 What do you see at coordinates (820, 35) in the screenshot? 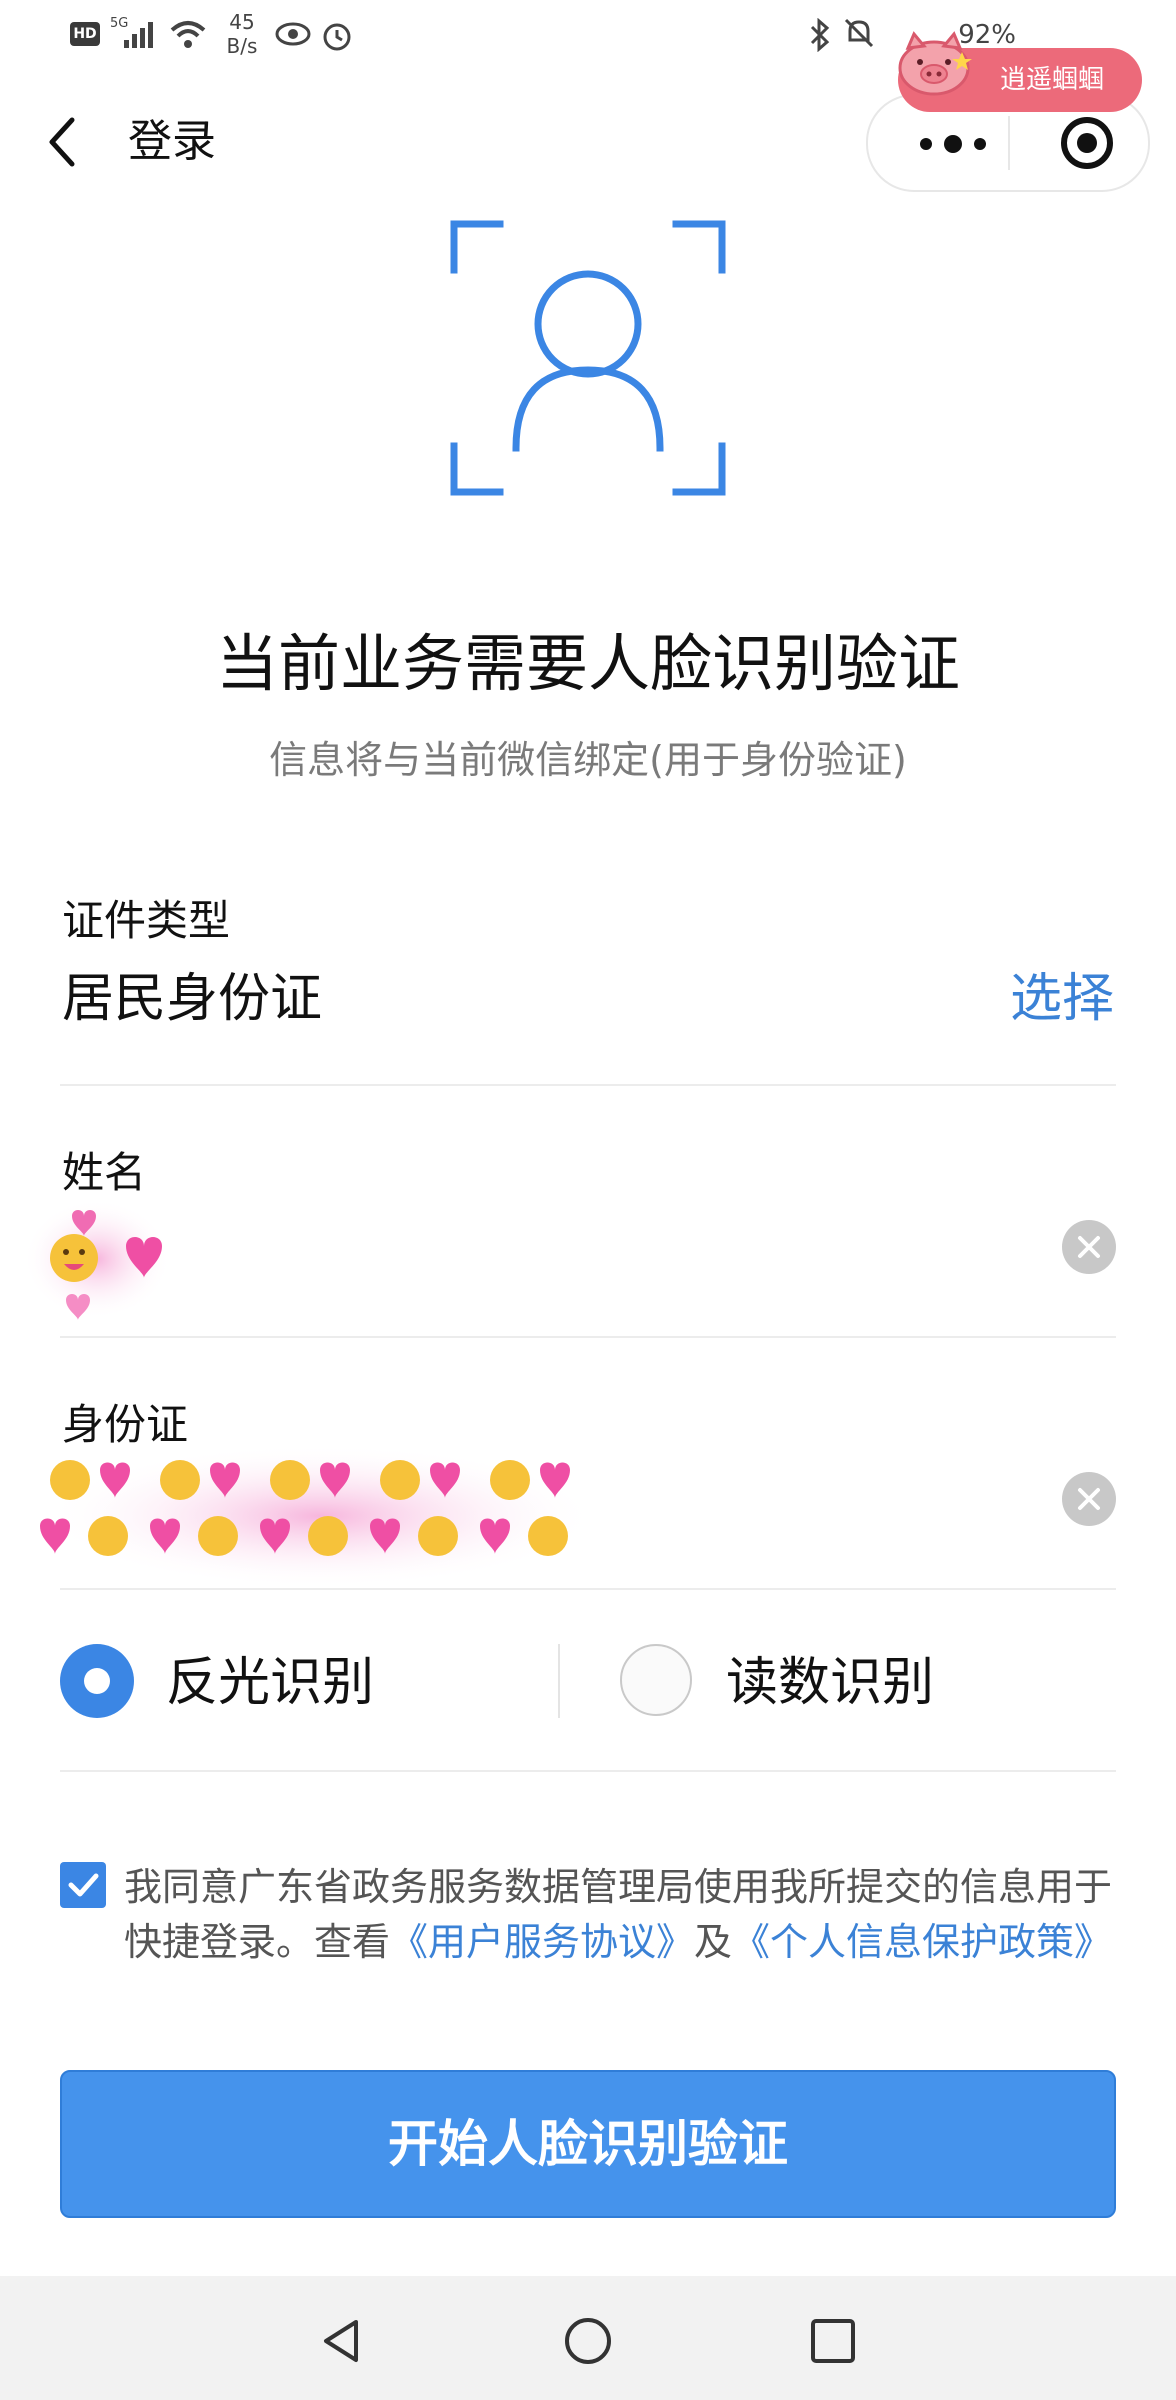
I see `bluetooth-icon` at bounding box center [820, 35].